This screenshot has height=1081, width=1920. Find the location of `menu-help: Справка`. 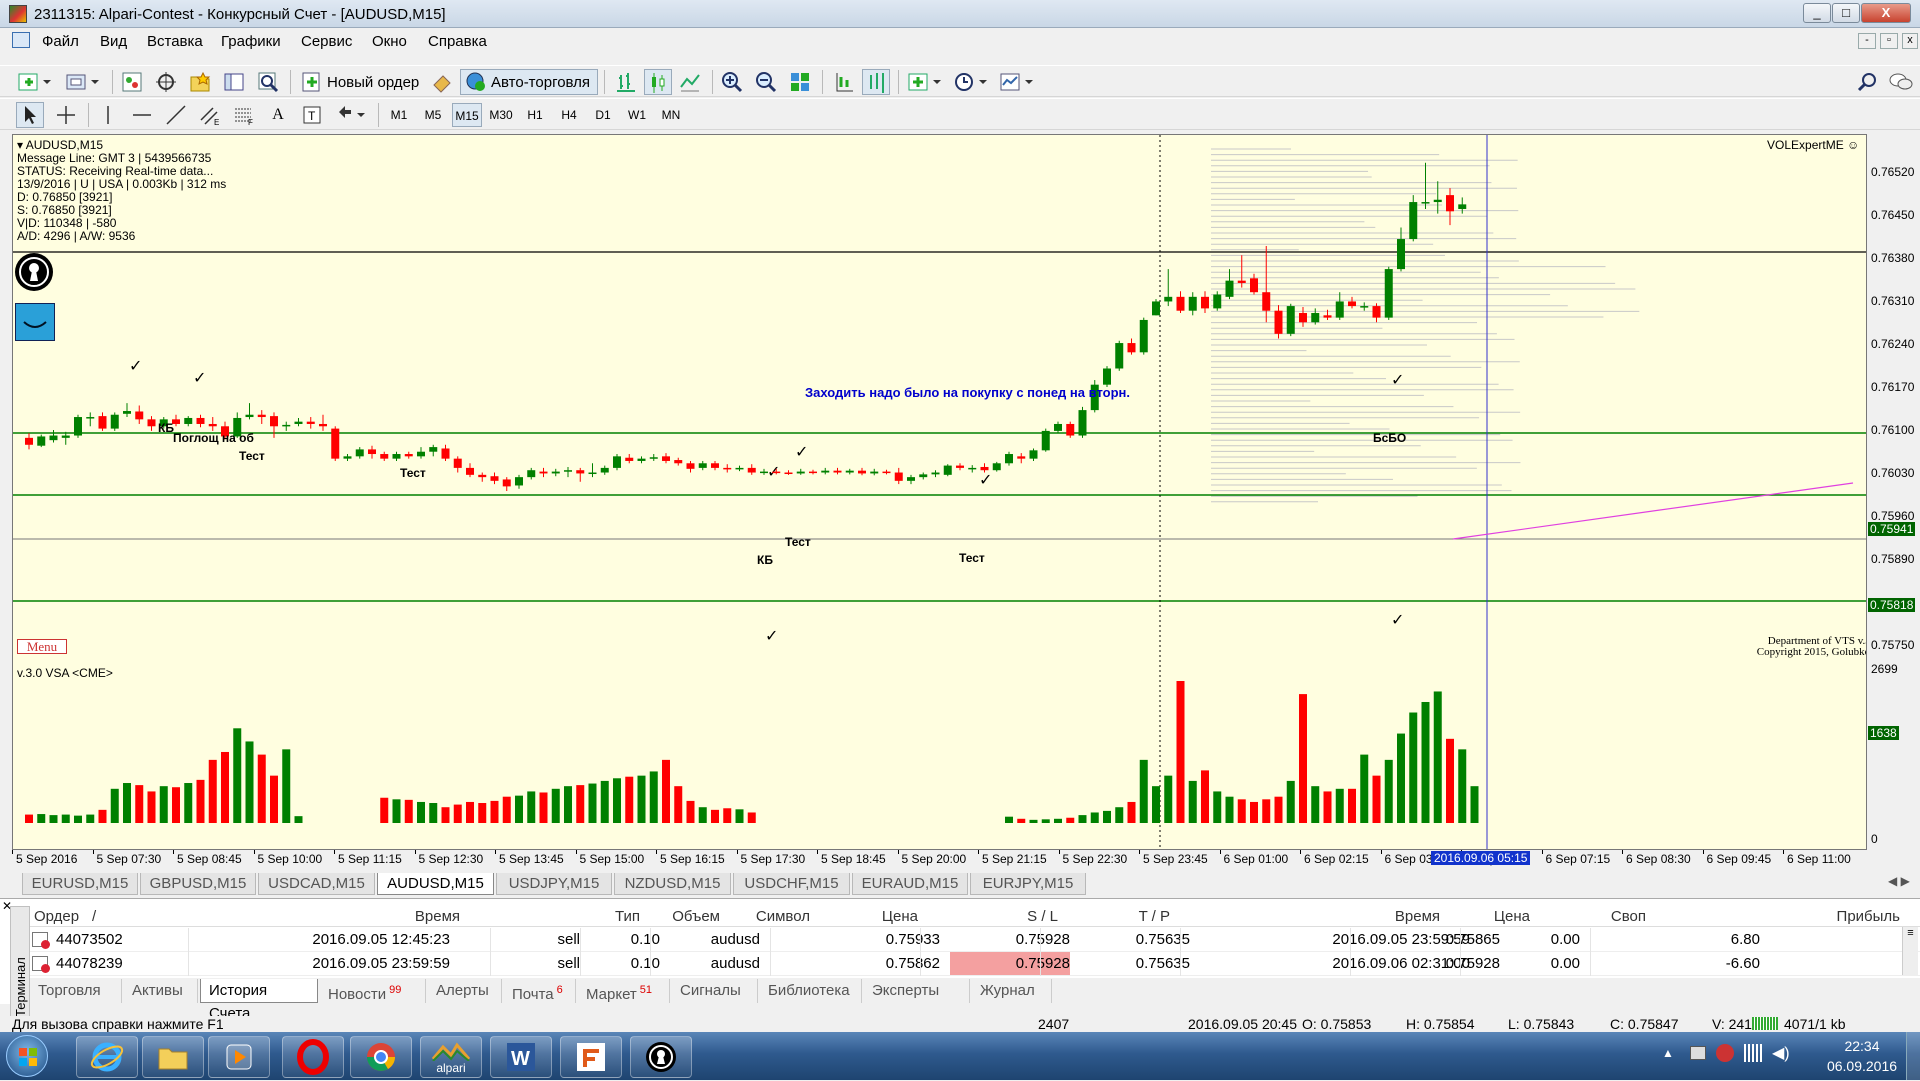

menu-help: Справка is located at coordinates (457, 41).